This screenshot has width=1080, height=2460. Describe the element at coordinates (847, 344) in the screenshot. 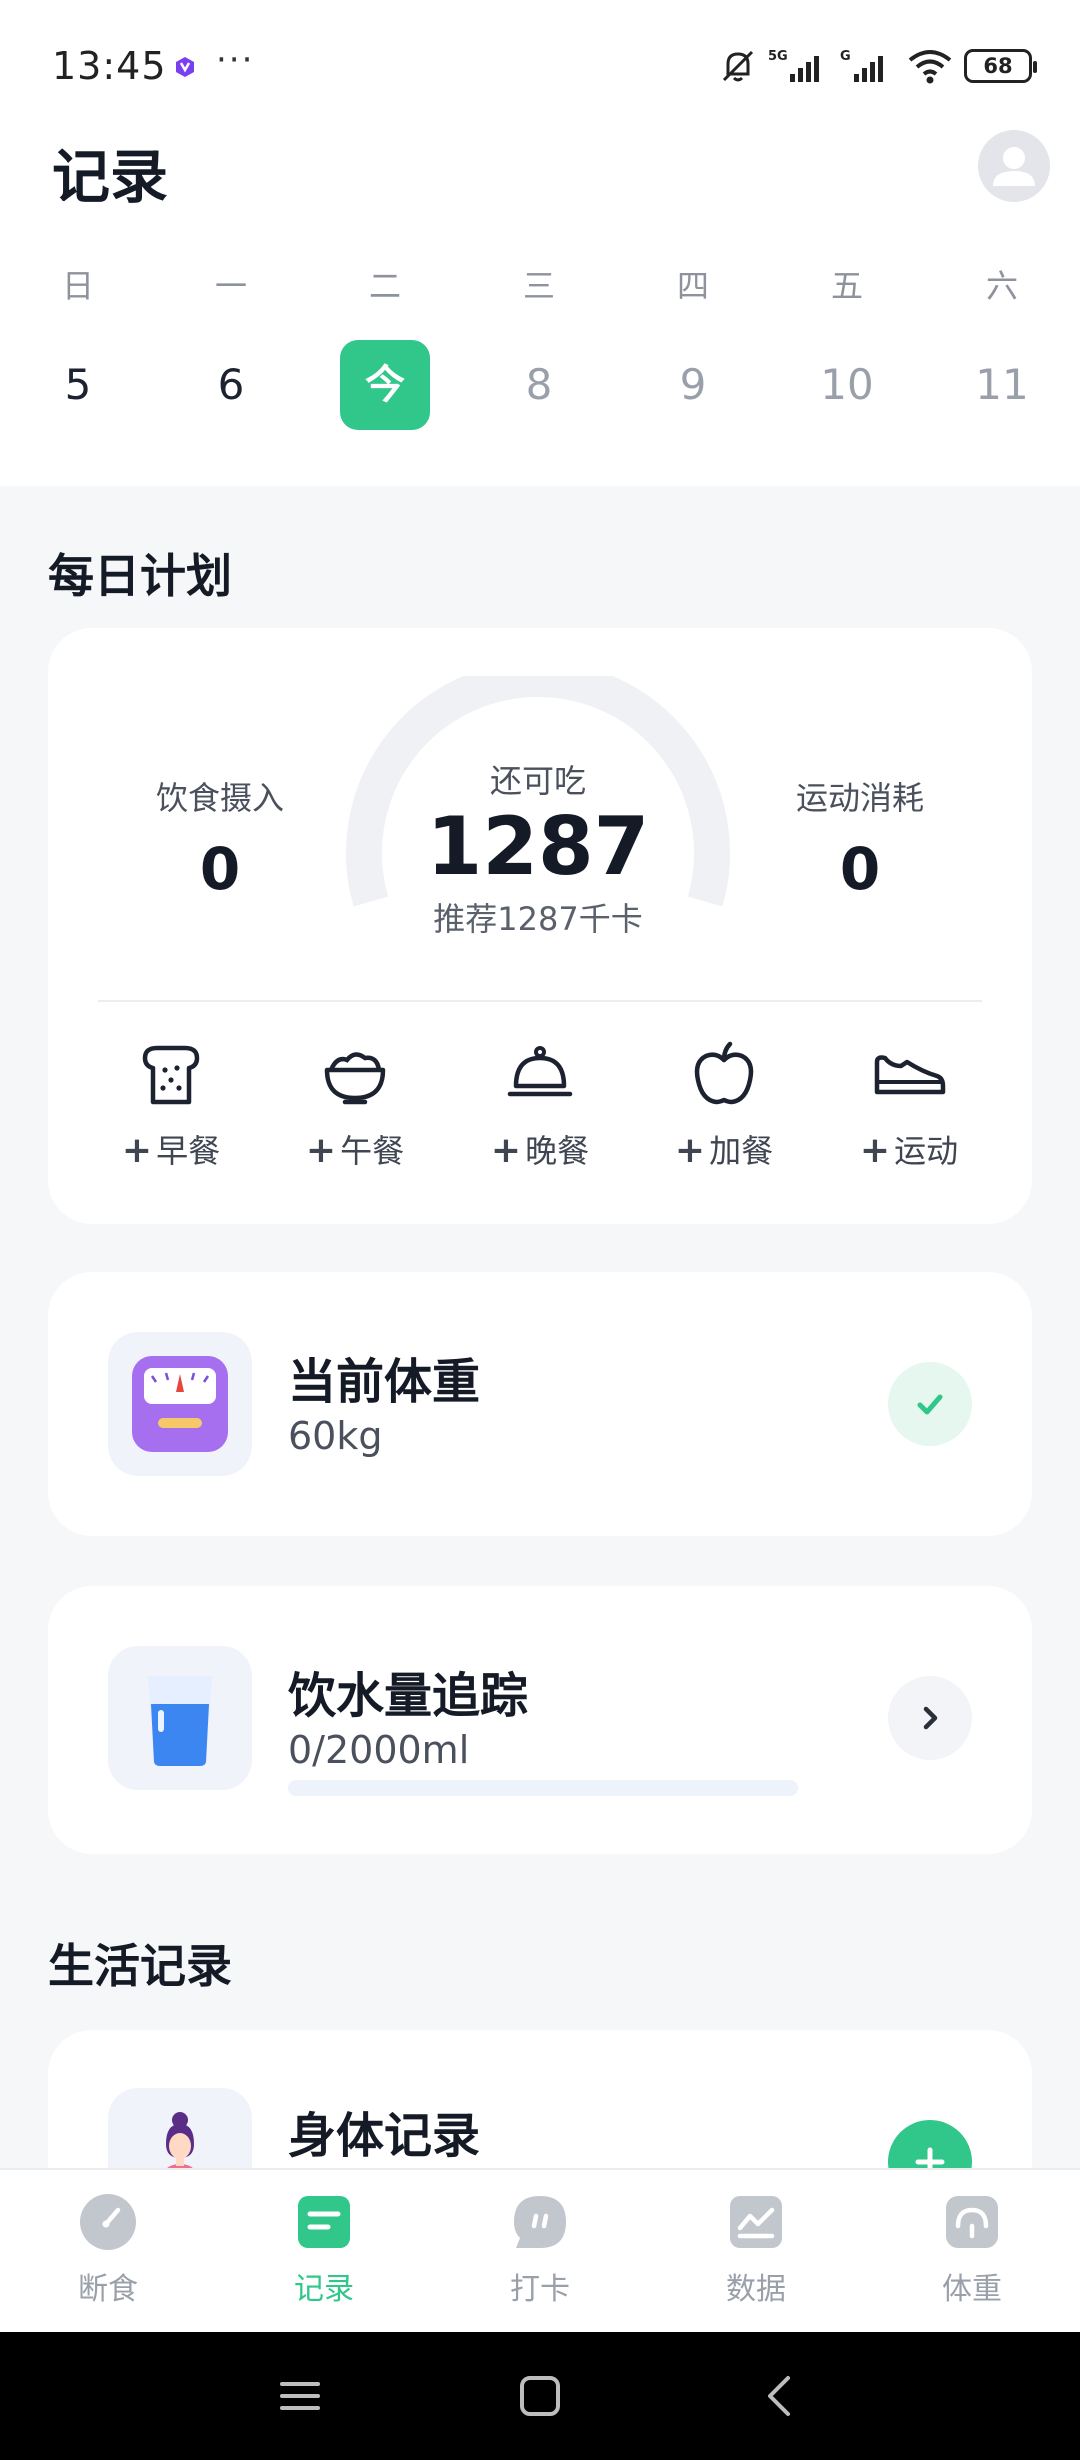

I see `calendar-day: 五 10` at that location.